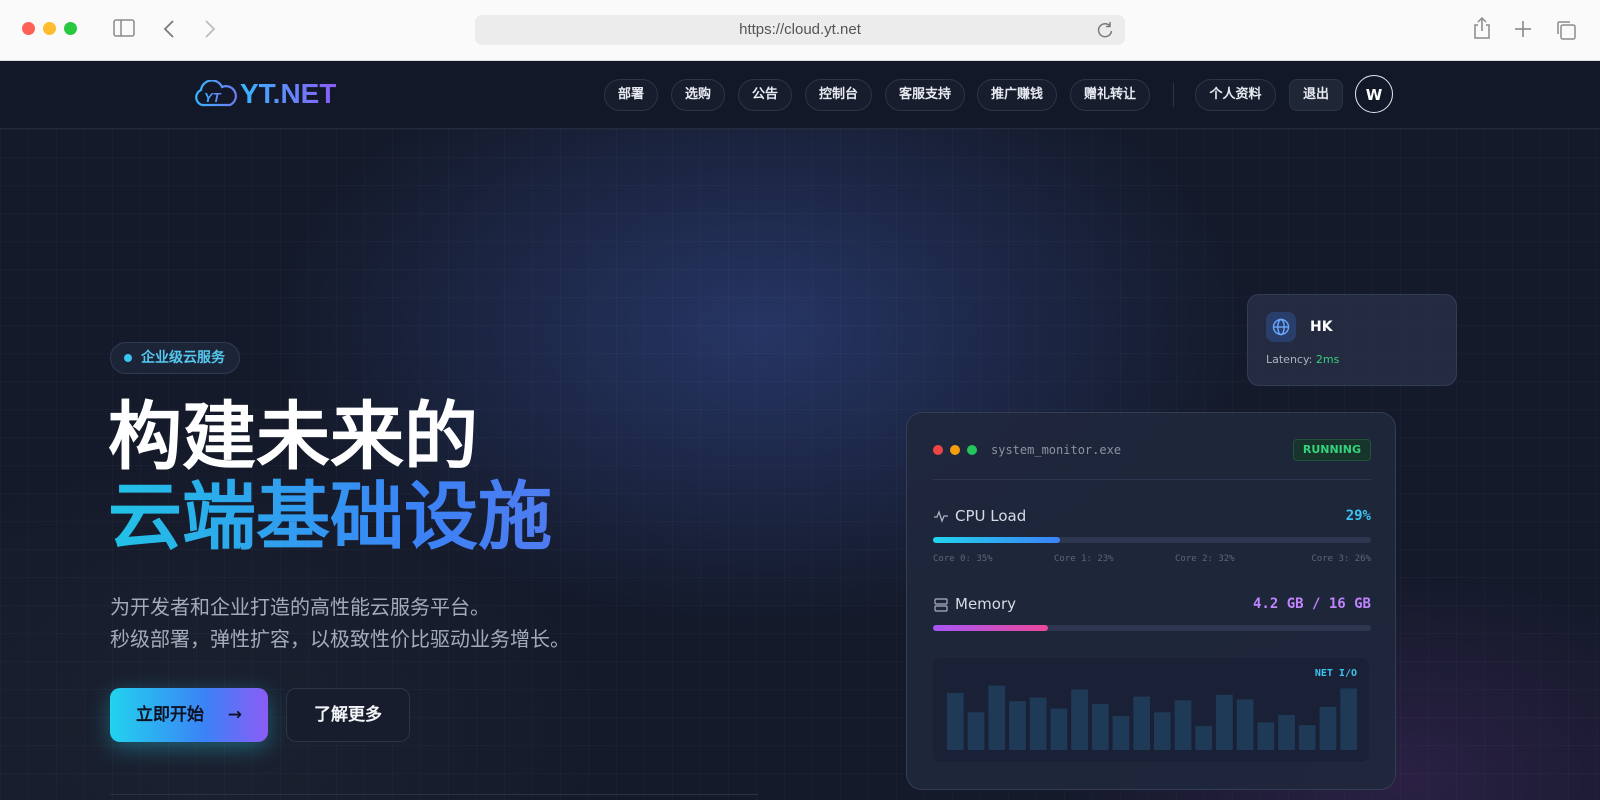 This screenshot has width=1600, height=800. Describe the element at coordinates (169, 29) in the screenshot. I see `back-icon` at that location.